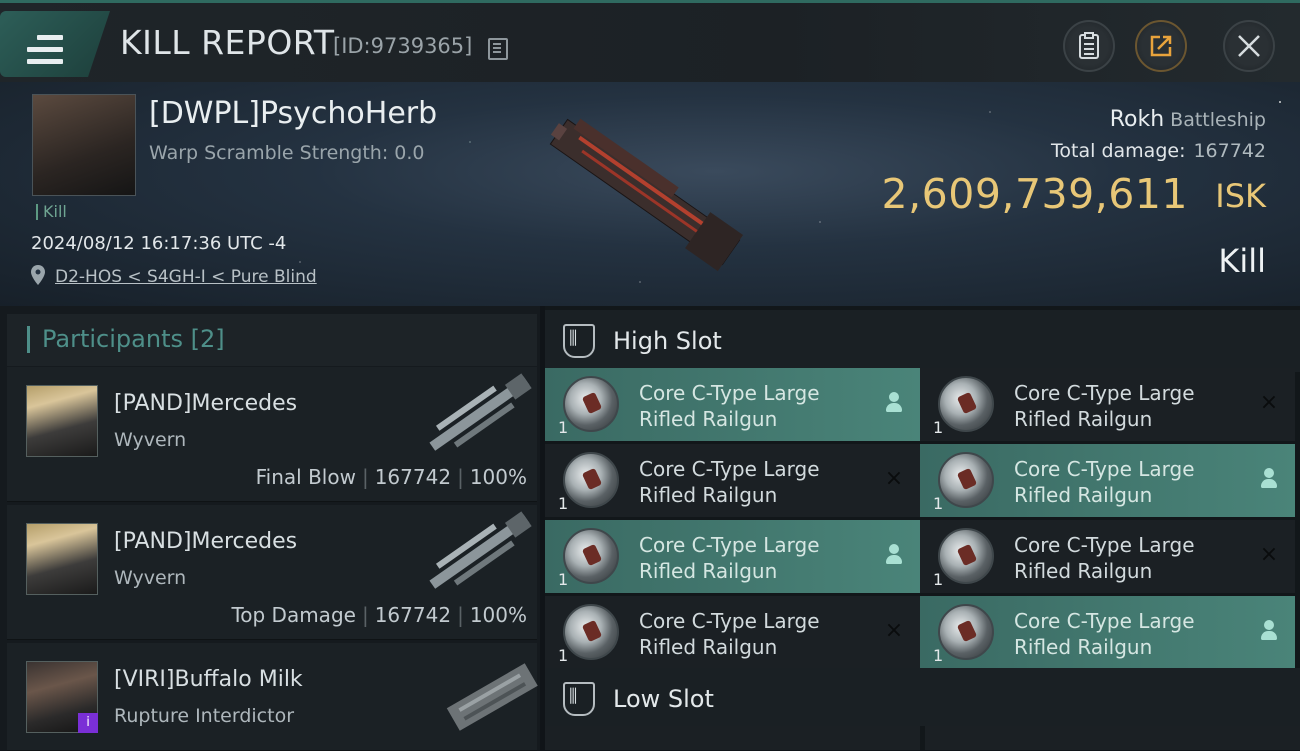 This screenshot has height=751, width=1300. Describe the element at coordinates (62, 697) in the screenshot. I see `avatar: i` at that location.